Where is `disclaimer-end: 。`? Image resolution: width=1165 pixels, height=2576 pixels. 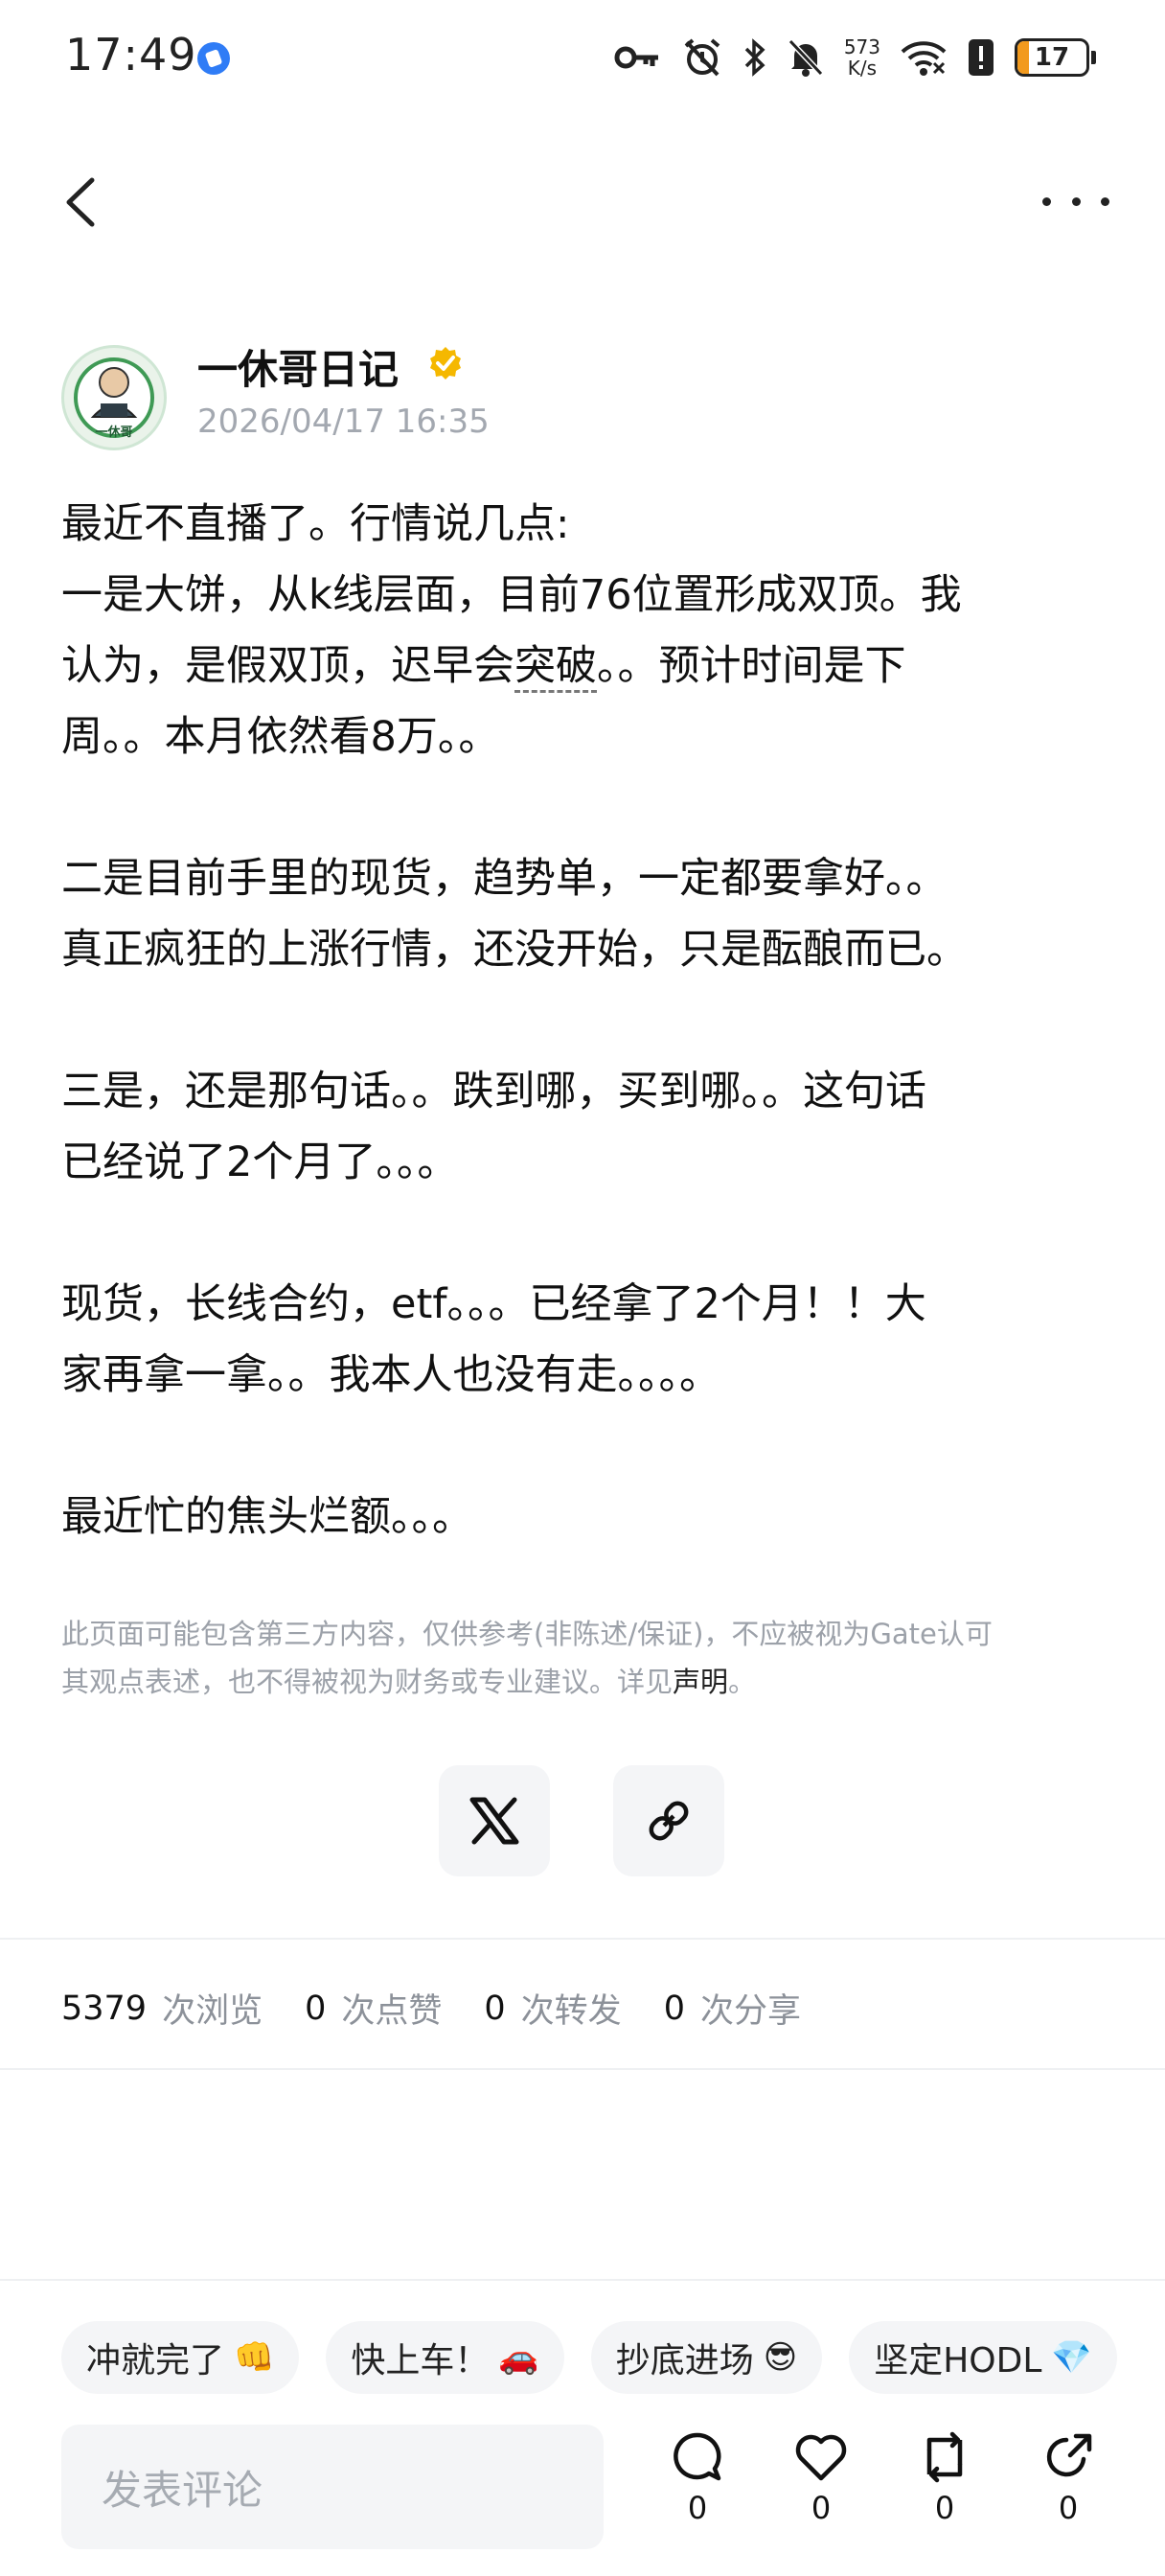 disclaimer-end: 。 is located at coordinates (743, 1682).